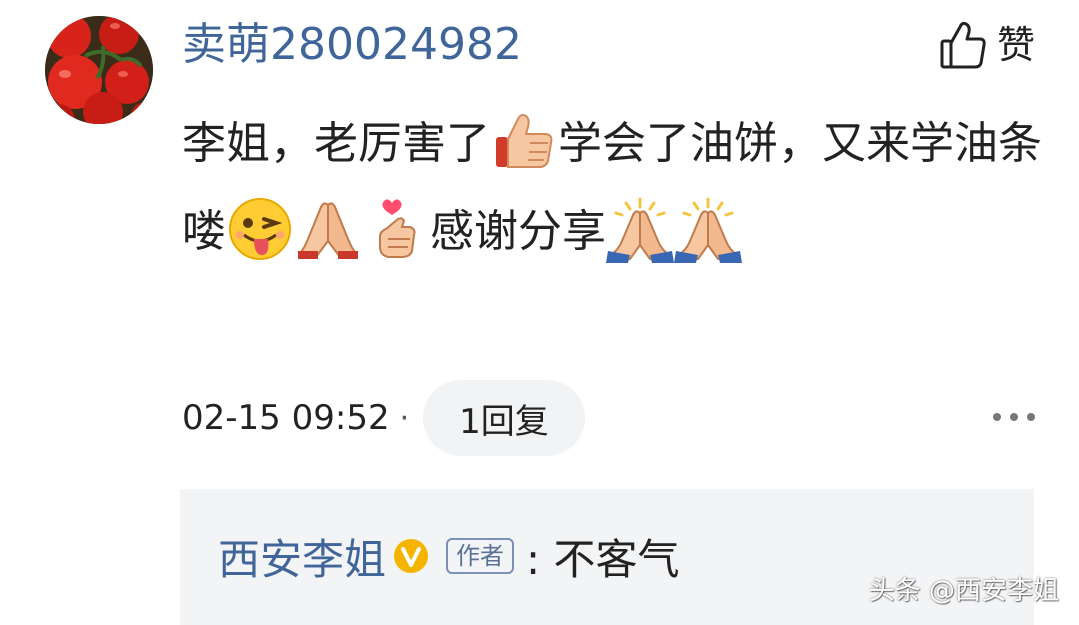 Image resolution: width=1079 pixels, height=625 pixels. What do you see at coordinates (504, 421) in the screenshot?
I see `reply-count-label: 1回复` at bounding box center [504, 421].